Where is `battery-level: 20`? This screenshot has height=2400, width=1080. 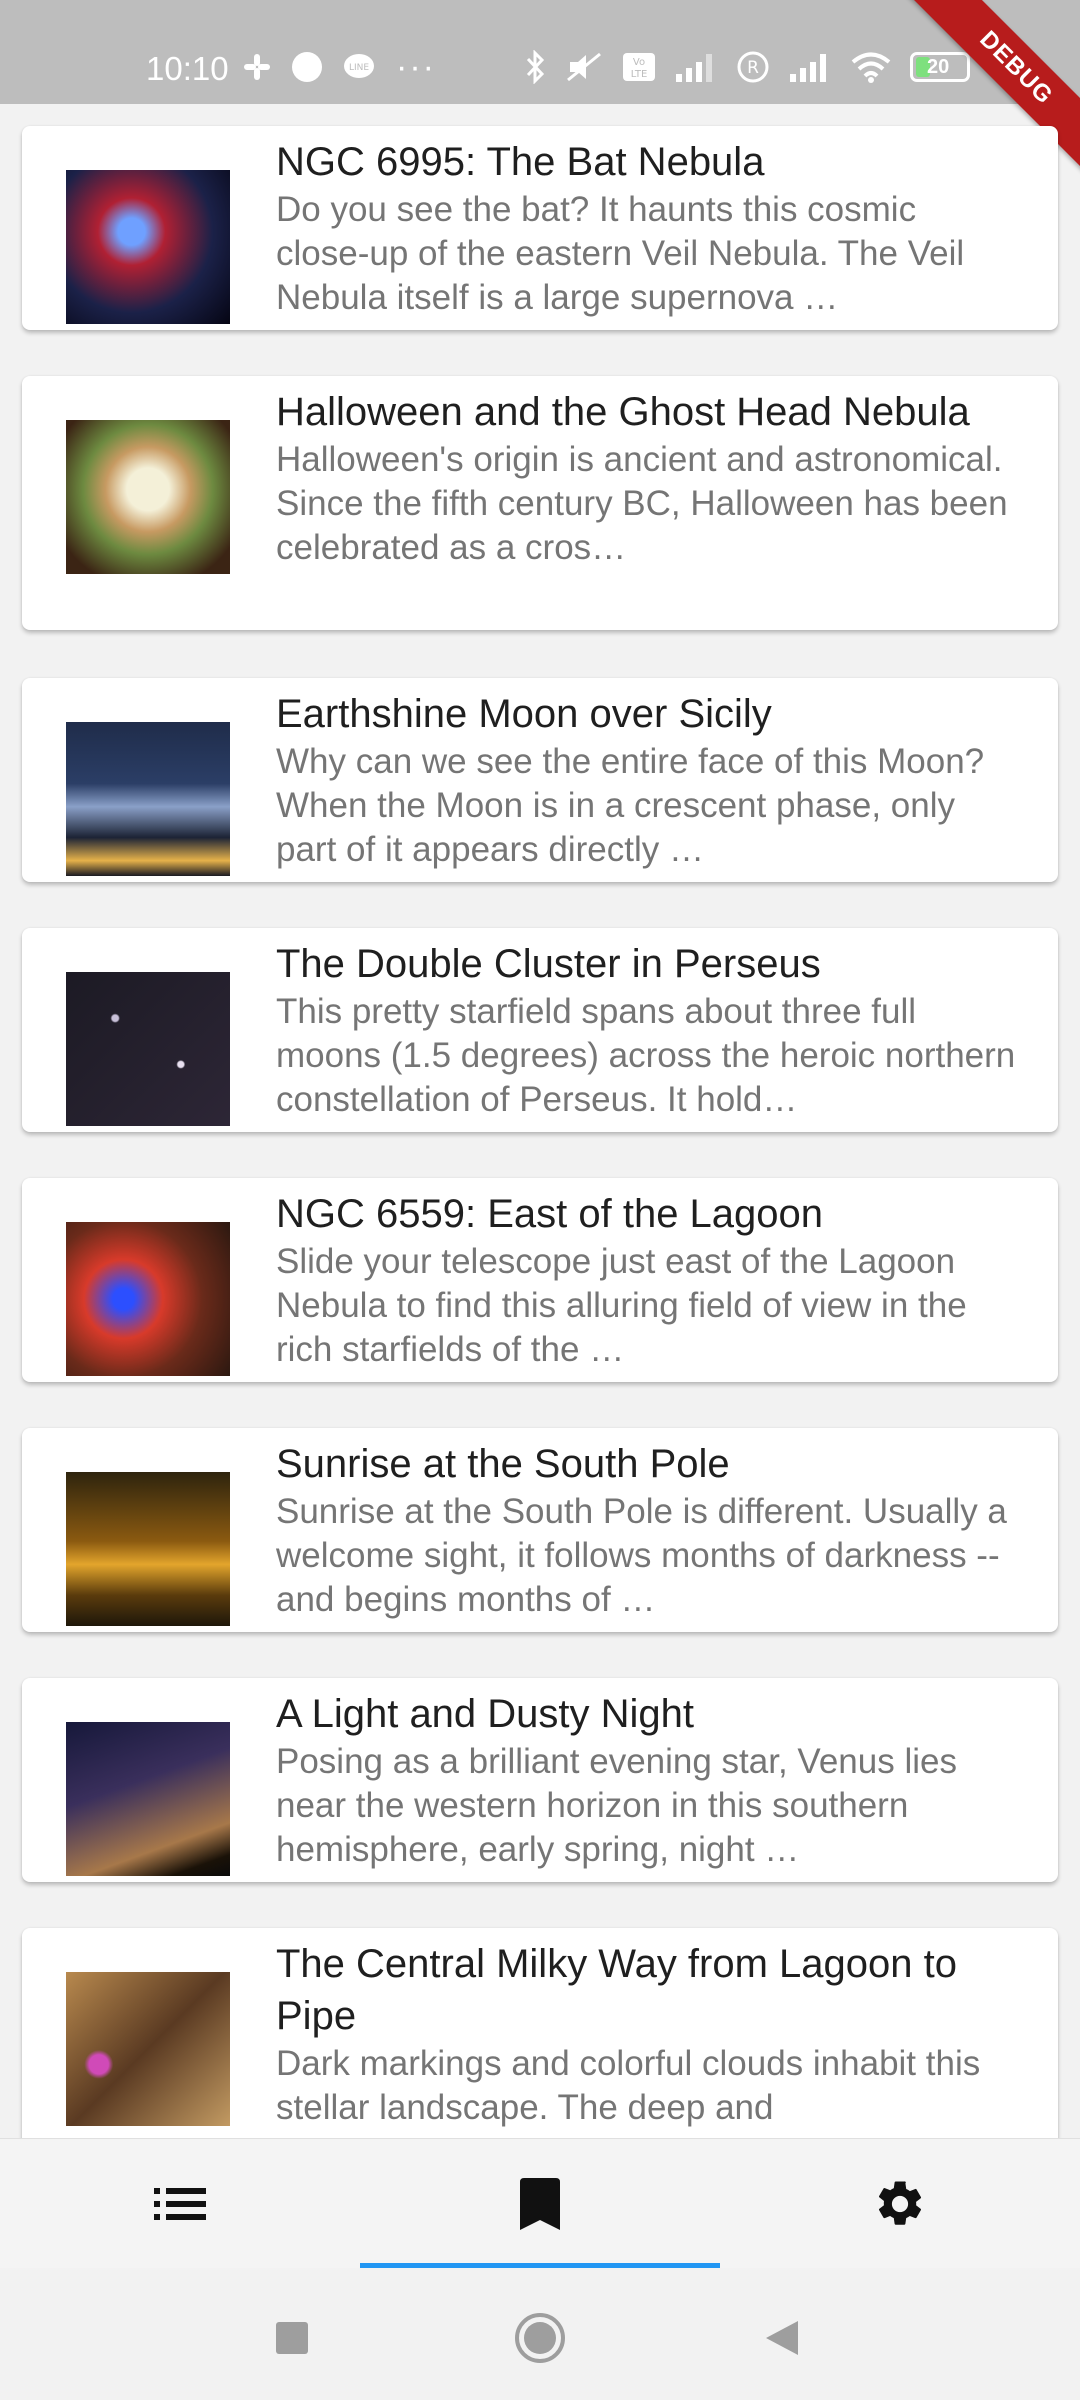
battery-level: 20 is located at coordinates (938, 67).